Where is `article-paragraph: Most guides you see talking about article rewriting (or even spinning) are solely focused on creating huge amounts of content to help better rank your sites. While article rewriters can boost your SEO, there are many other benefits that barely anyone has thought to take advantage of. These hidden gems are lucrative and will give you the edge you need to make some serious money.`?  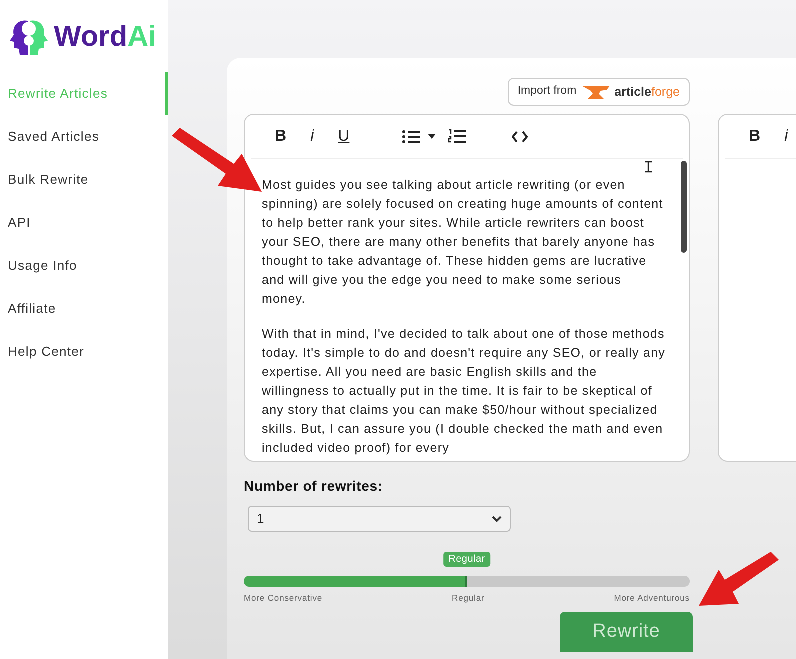 article-paragraph: Most guides you see talking about article rewriting (or even spinning) are solely focused on creating huge amounts of content to help better rank your sites. While article rewriters can boost your SEO, there are many other benefits that barely anyone has thought to take advantage of. These hidden gems are lucrative and will give you the edge you need to make some serious money. is located at coordinates (463, 242).